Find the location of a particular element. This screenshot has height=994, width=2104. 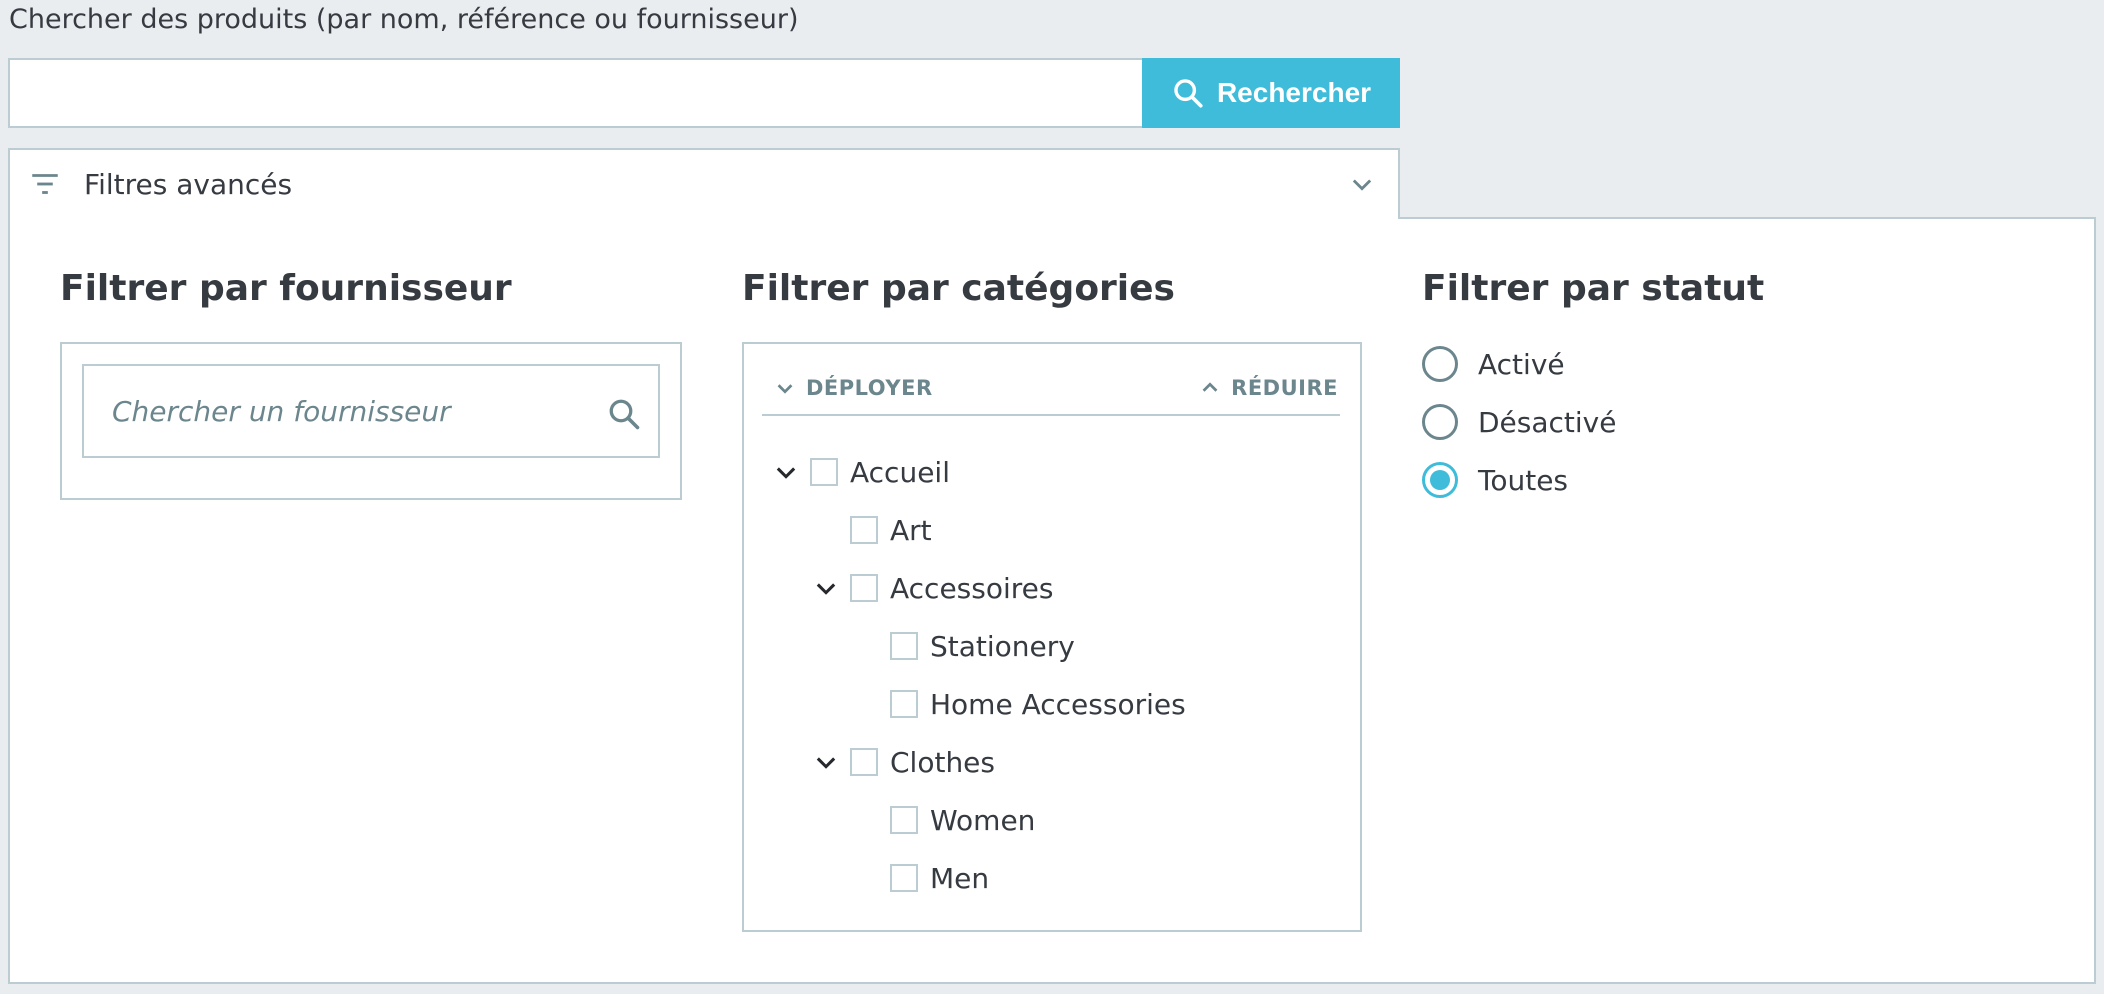

collapse-all-button: RÉDUIRE is located at coordinates (1268, 388).